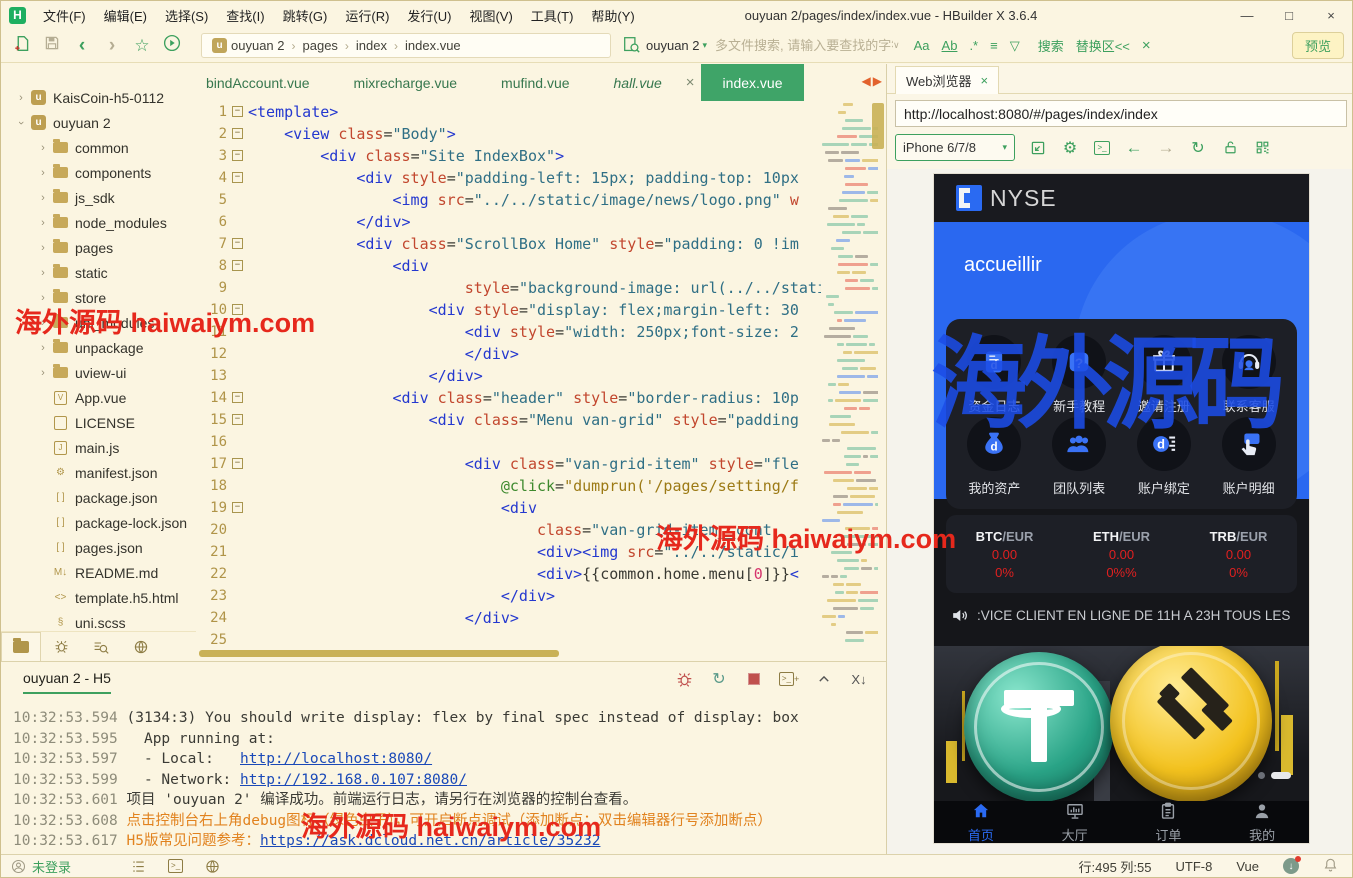 The image size is (1353, 878). Describe the element at coordinates (981, 822) in the screenshot. I see `phone-tab-首页: 首页` at that location.